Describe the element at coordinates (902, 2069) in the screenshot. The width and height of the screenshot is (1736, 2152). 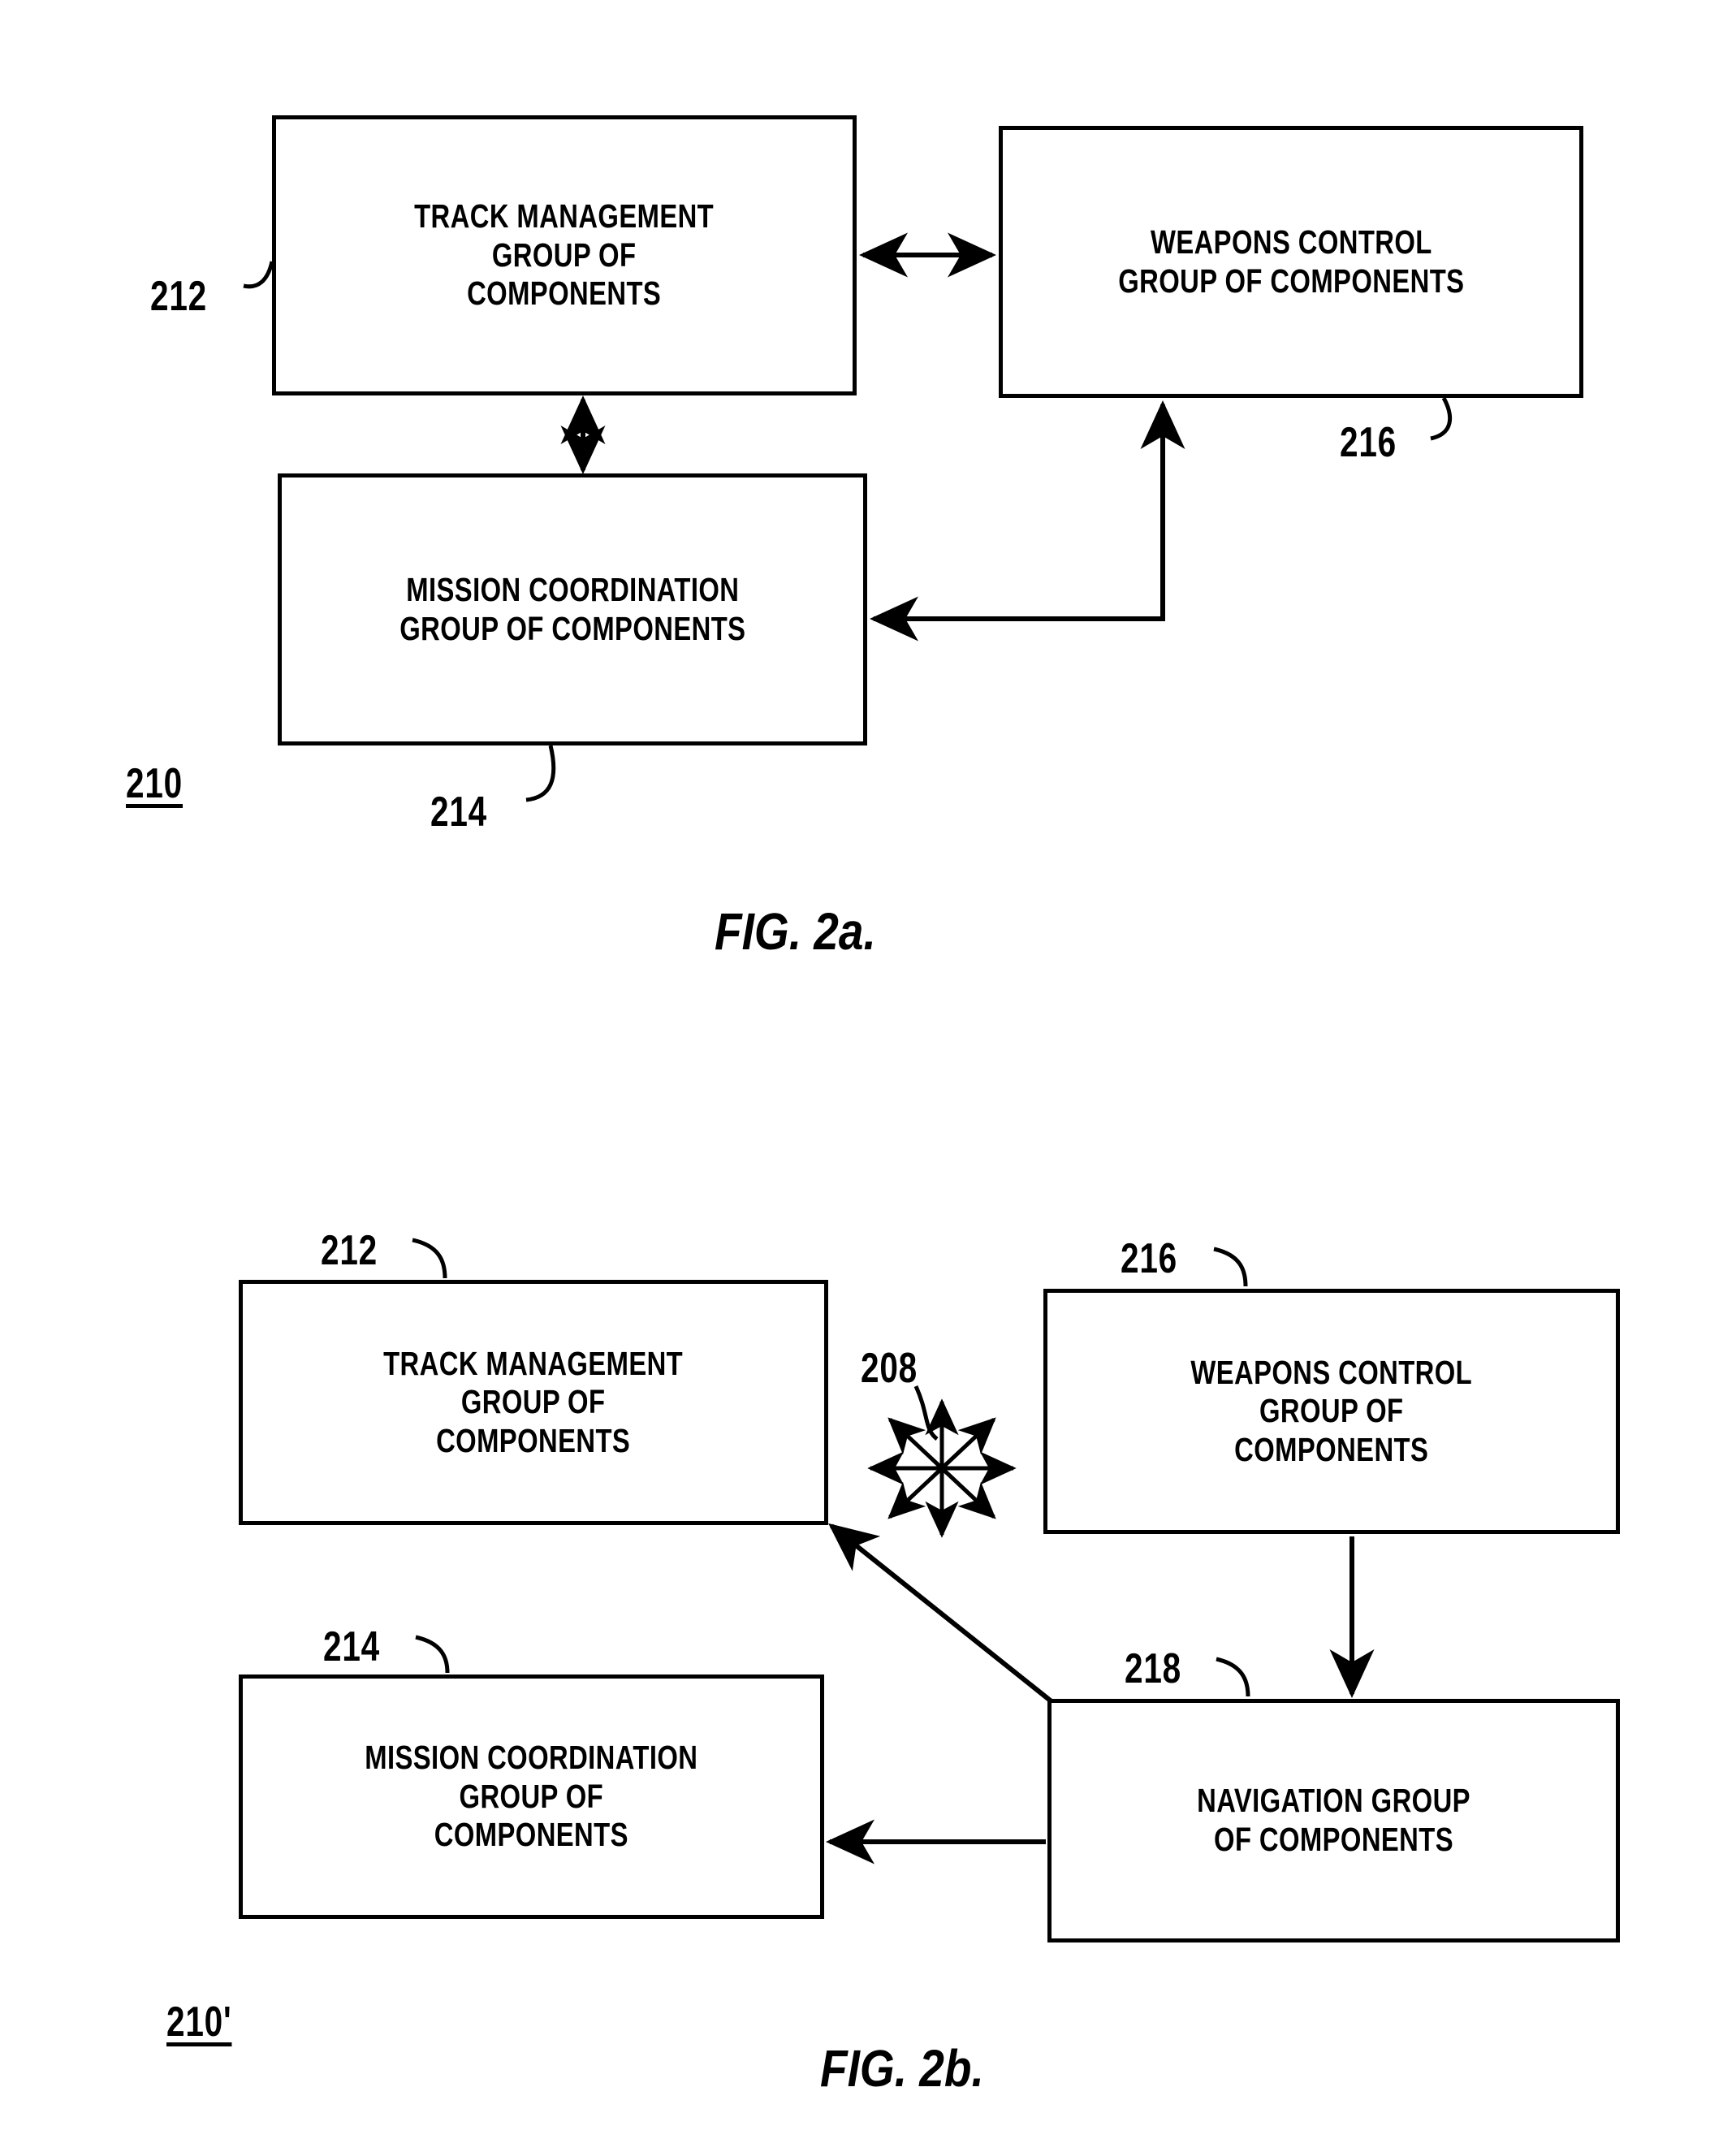
I see `fig2b-caption: FIG. 2b.` at that location.